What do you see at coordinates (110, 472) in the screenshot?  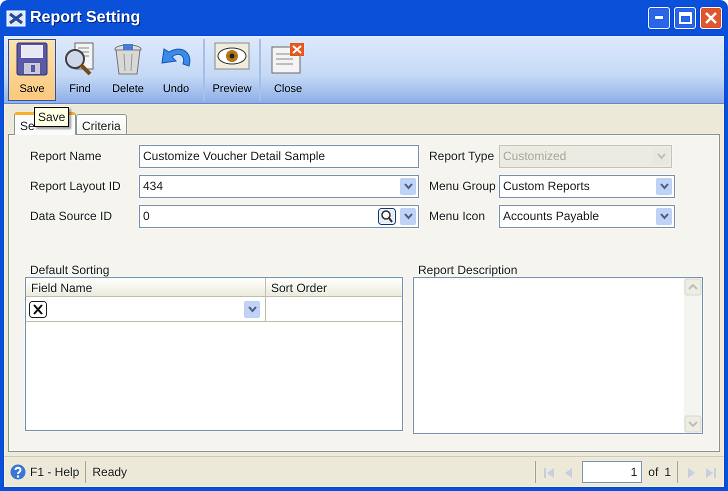 I see `status-text: Ready` at bounding box center [110, 472].